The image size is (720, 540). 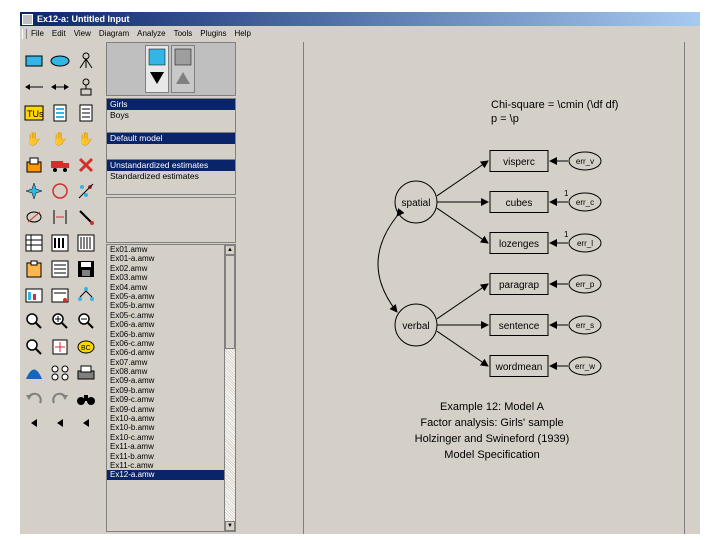 What do you see at coordinates (86, 113) in the screenshot?
I see `list-dataset-icon` at bounding box center [86, 113].